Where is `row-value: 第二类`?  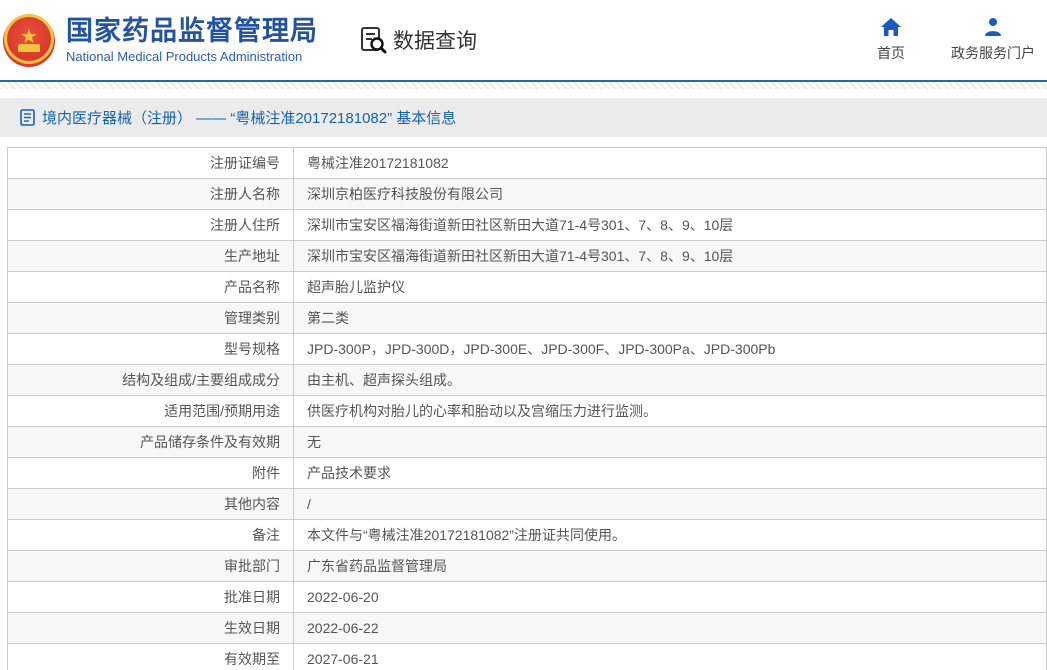 row-value: 第二类 is located at coordinates (670, 318).